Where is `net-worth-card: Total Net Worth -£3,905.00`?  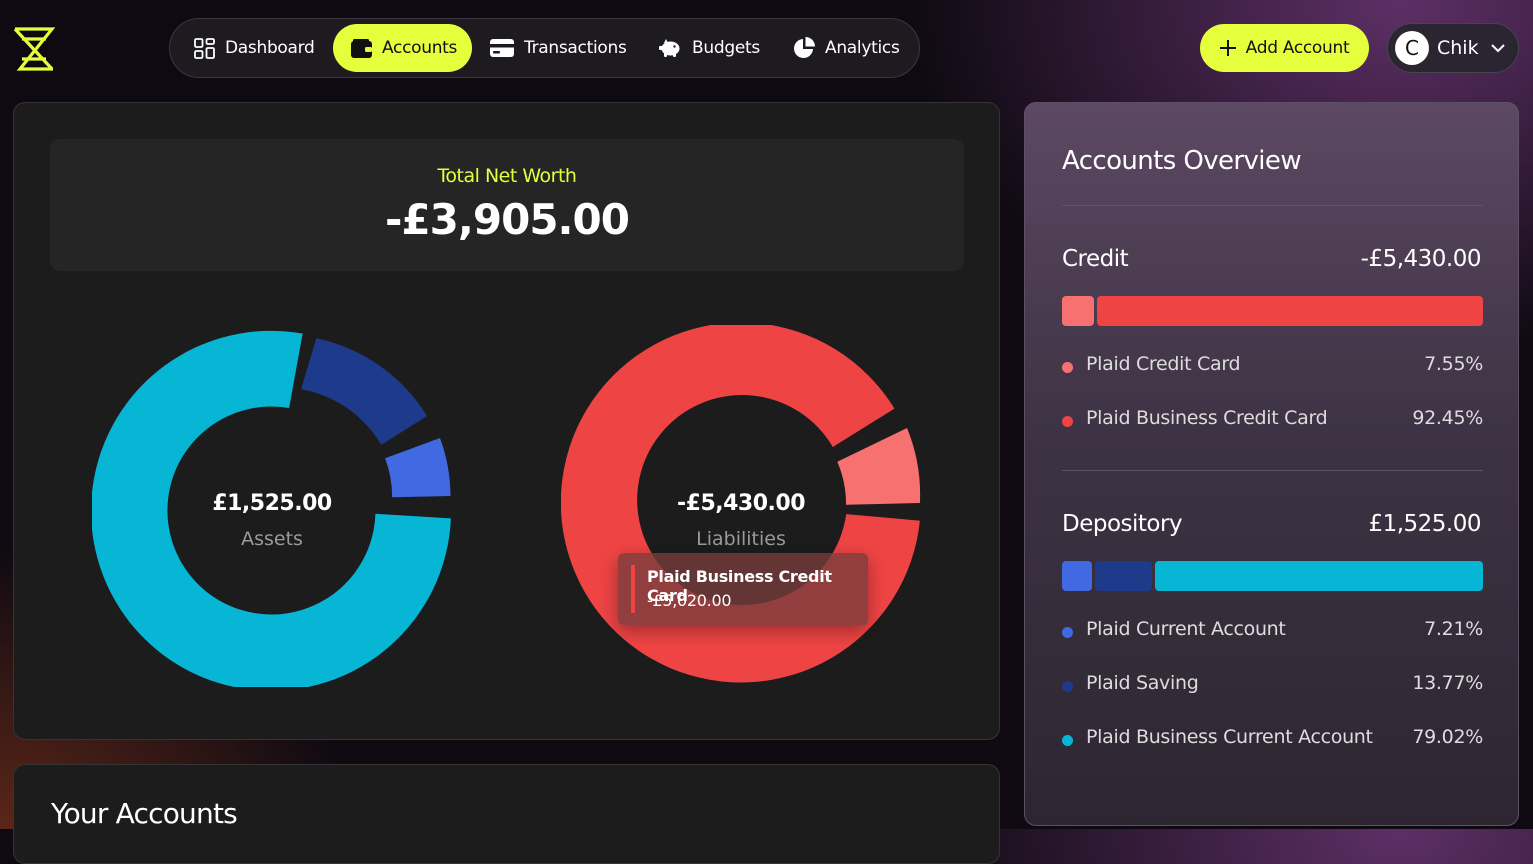 net-worth-card: Total Net Worth -£3,905.00 is located at coordinates (507, 205).